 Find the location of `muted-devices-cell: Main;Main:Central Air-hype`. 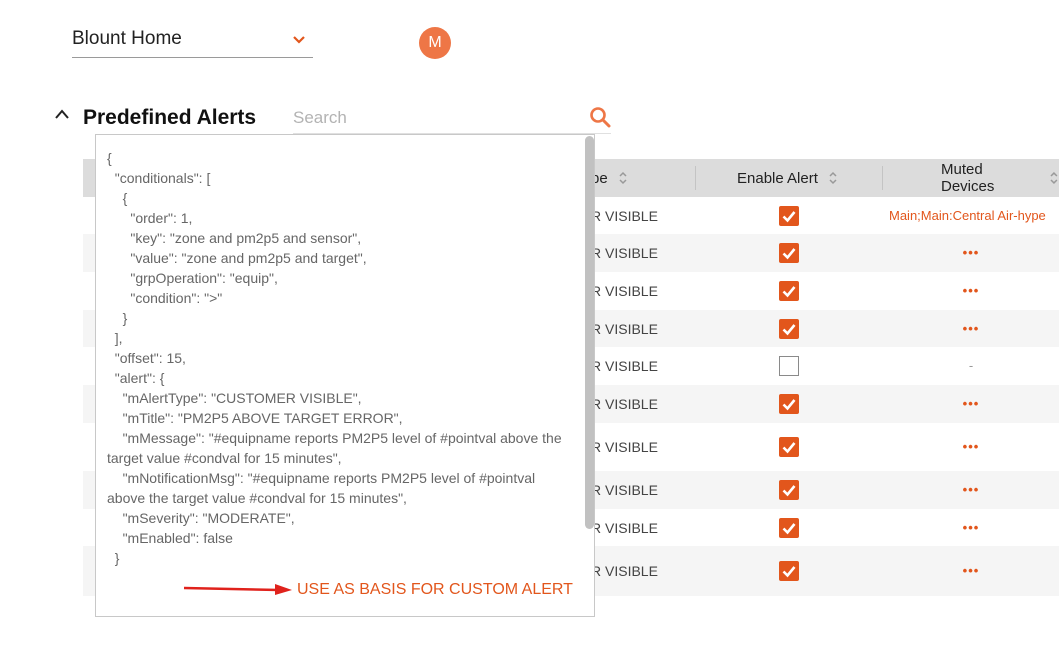

muted-devices-cell: Main;Main:Central Air-hype is located at coordinates (974, 215).